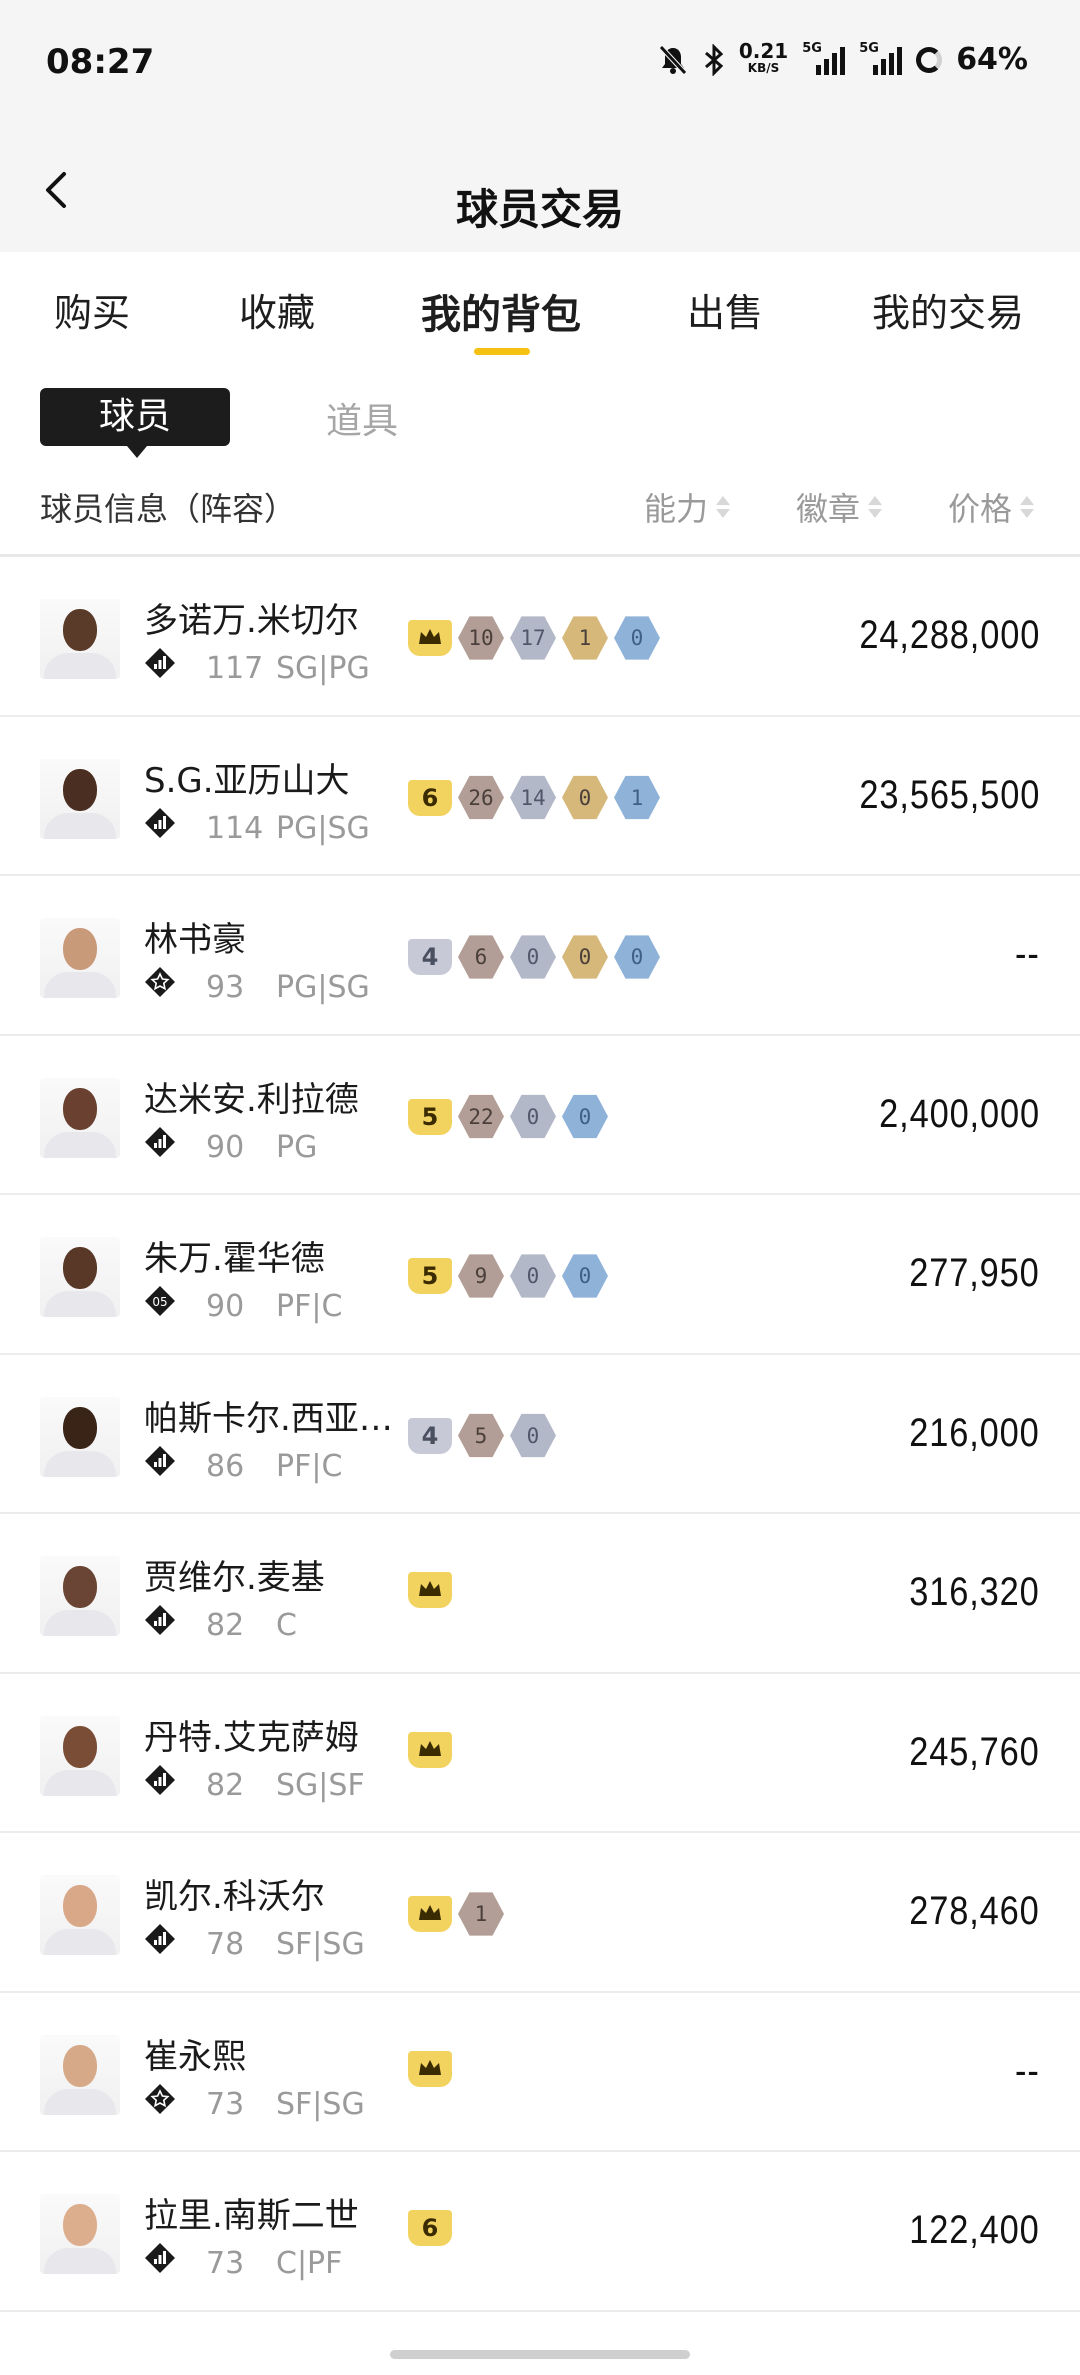 This screenshot has height=2375, width=1080. What do you see at coordinates (881, 58) in the screenshot?
I see `signal-icon-2: 5G` at bounding box center [881, 58].